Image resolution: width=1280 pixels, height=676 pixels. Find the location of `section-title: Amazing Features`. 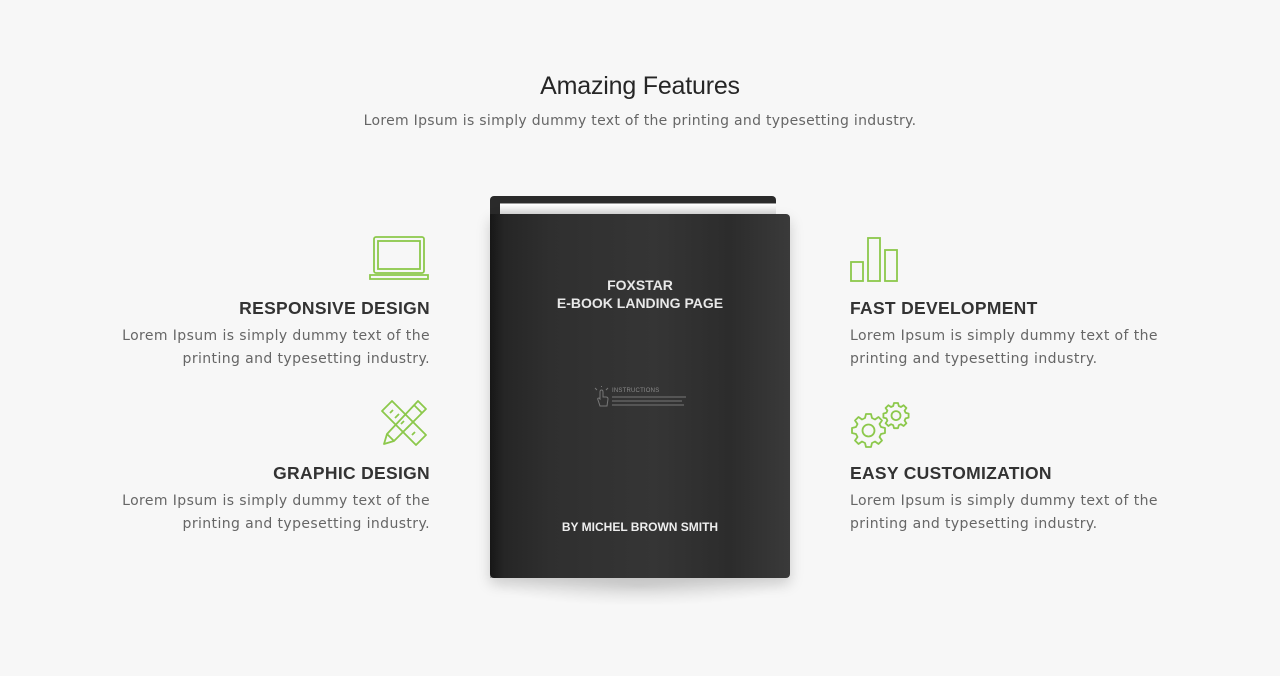

section-title: Amazing Features is located at coordinates (640, 86).